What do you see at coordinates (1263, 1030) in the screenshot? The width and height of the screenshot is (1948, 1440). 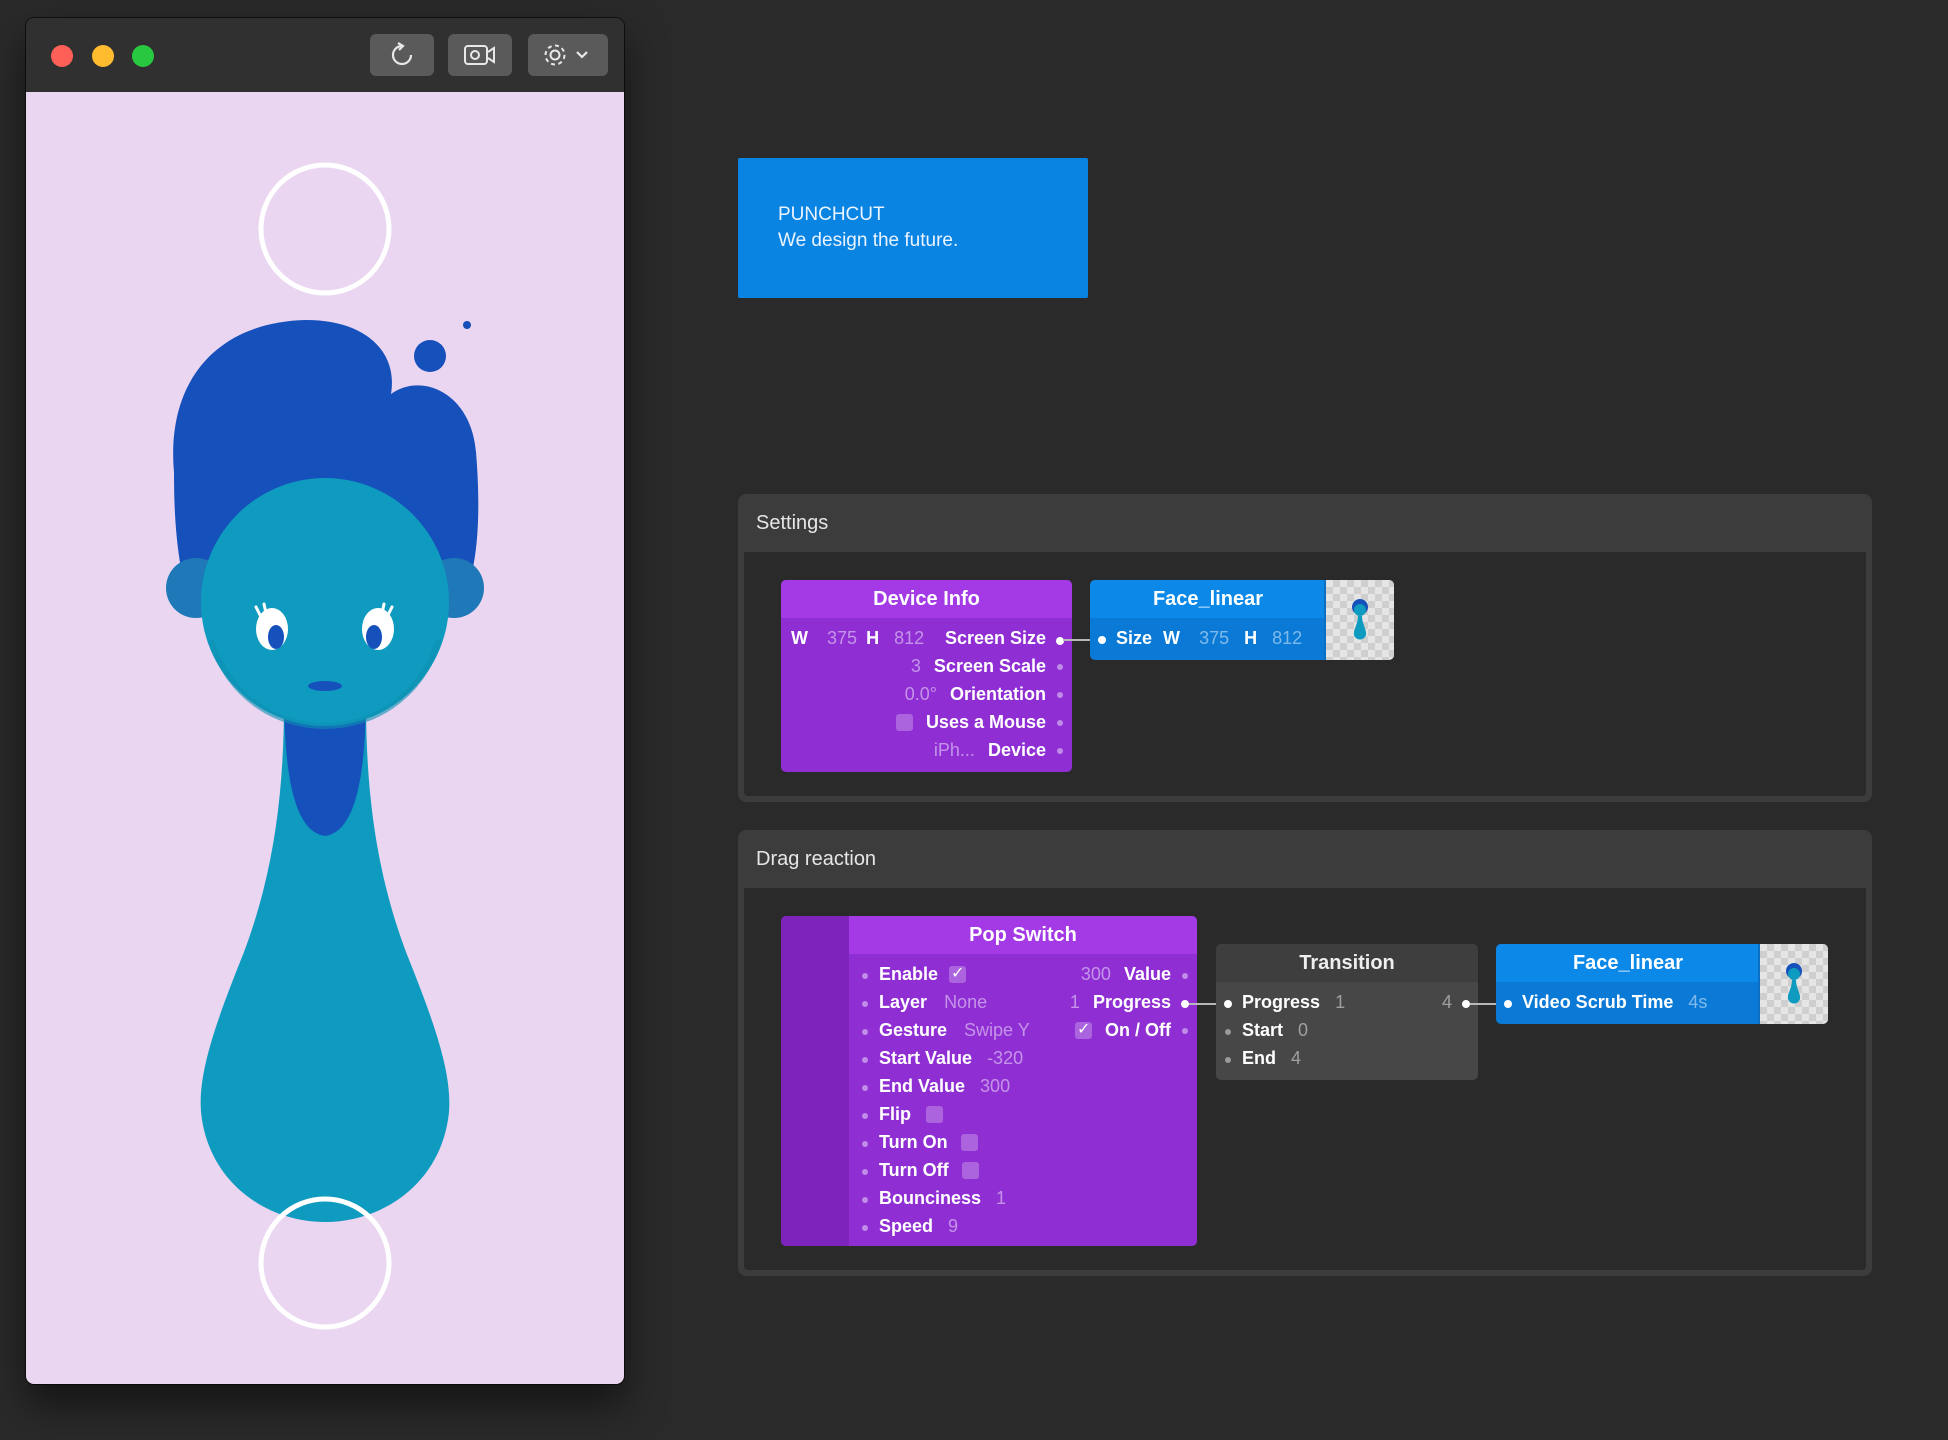 I see `input-label: Start` at bounding box center [1263, 1030].